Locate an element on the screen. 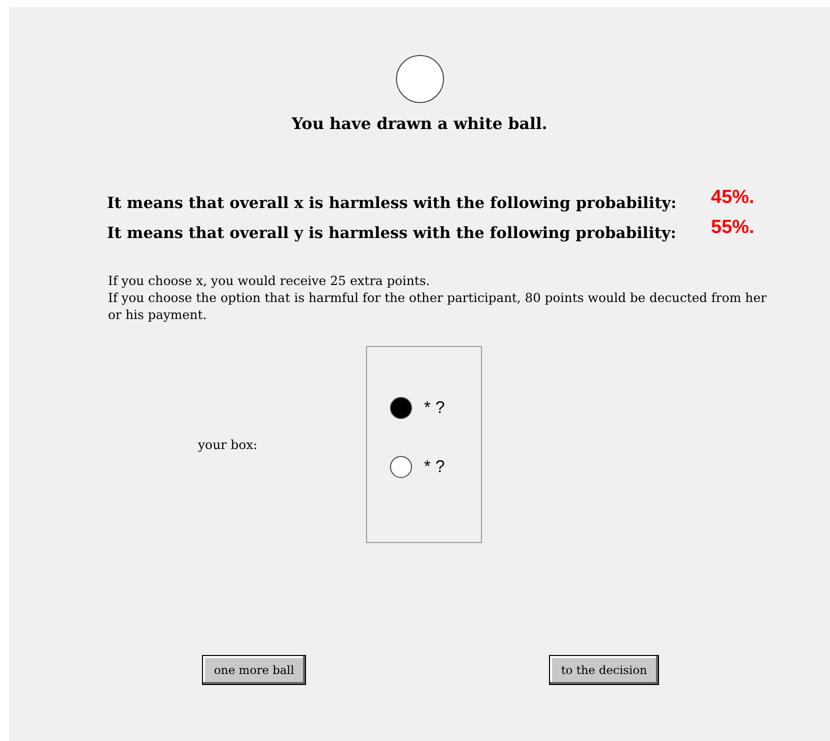 The width and height of the screenshot is (830, 741). result-title: You have drawn a white ball. is located at coordinates (420, 123).